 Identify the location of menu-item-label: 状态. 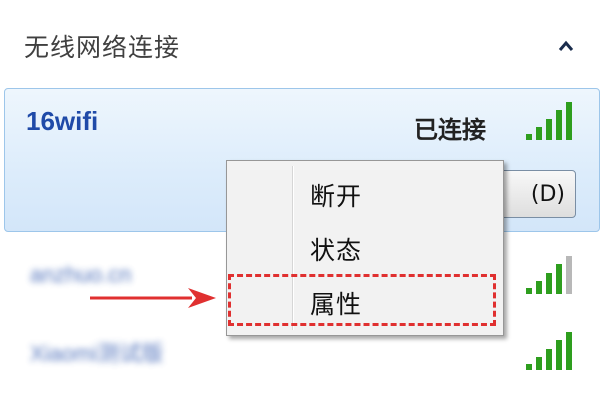
(336, 250).